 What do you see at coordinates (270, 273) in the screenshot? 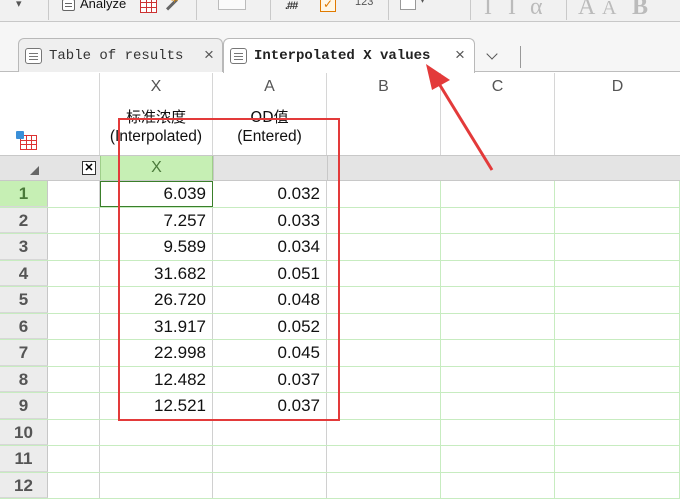
I see `cell-a: 0.051` at bounding box center [270, 273].